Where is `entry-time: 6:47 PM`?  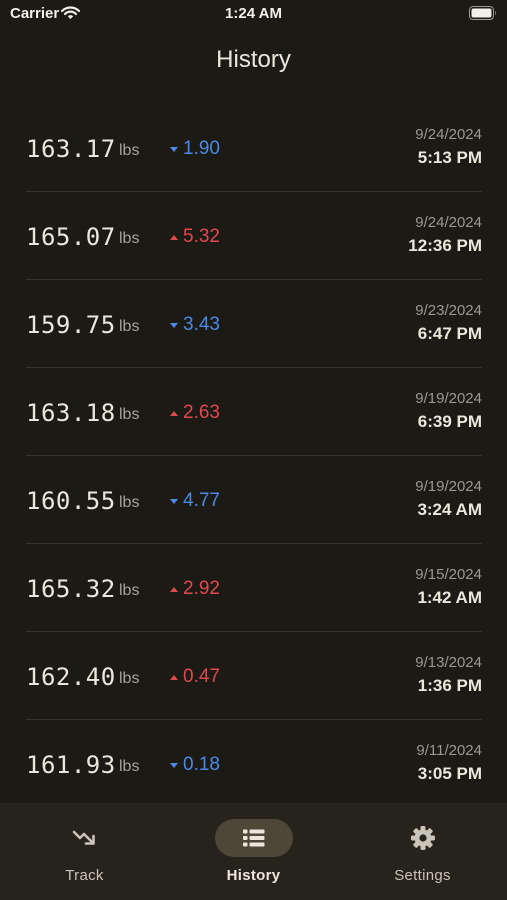
entry-time: 6:47 PM is located at coordinates (449, 333).